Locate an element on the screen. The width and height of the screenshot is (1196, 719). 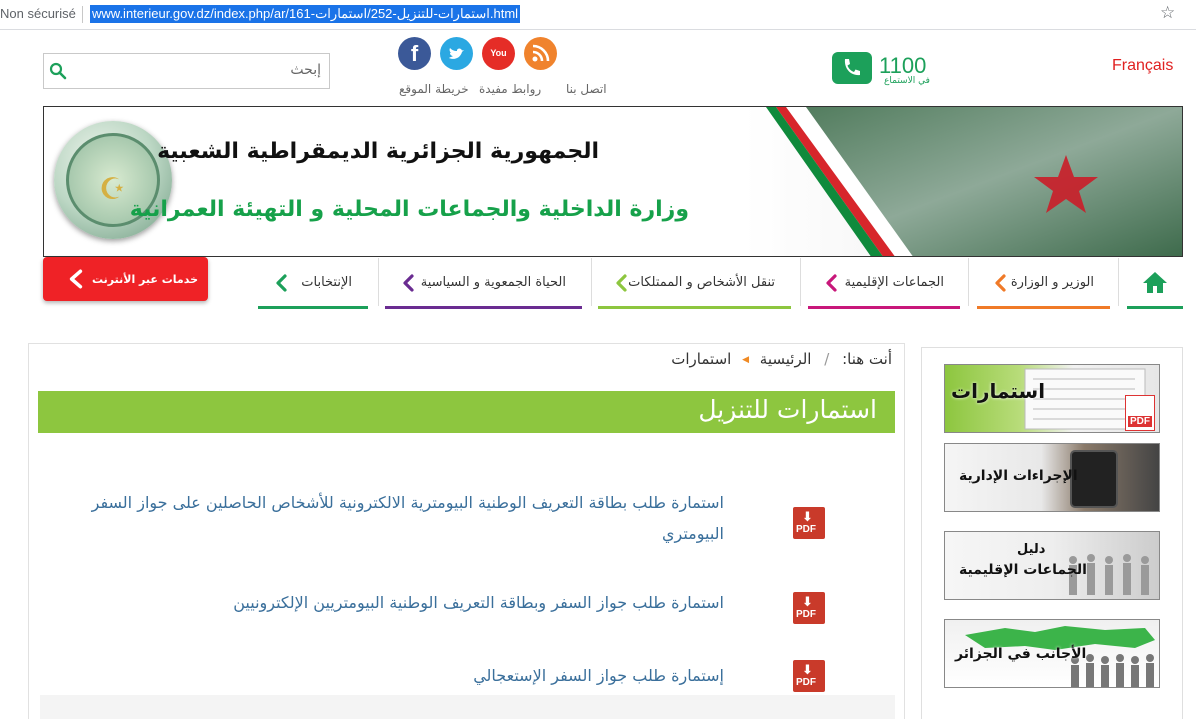
search-box is located at coordinates (186, 71).